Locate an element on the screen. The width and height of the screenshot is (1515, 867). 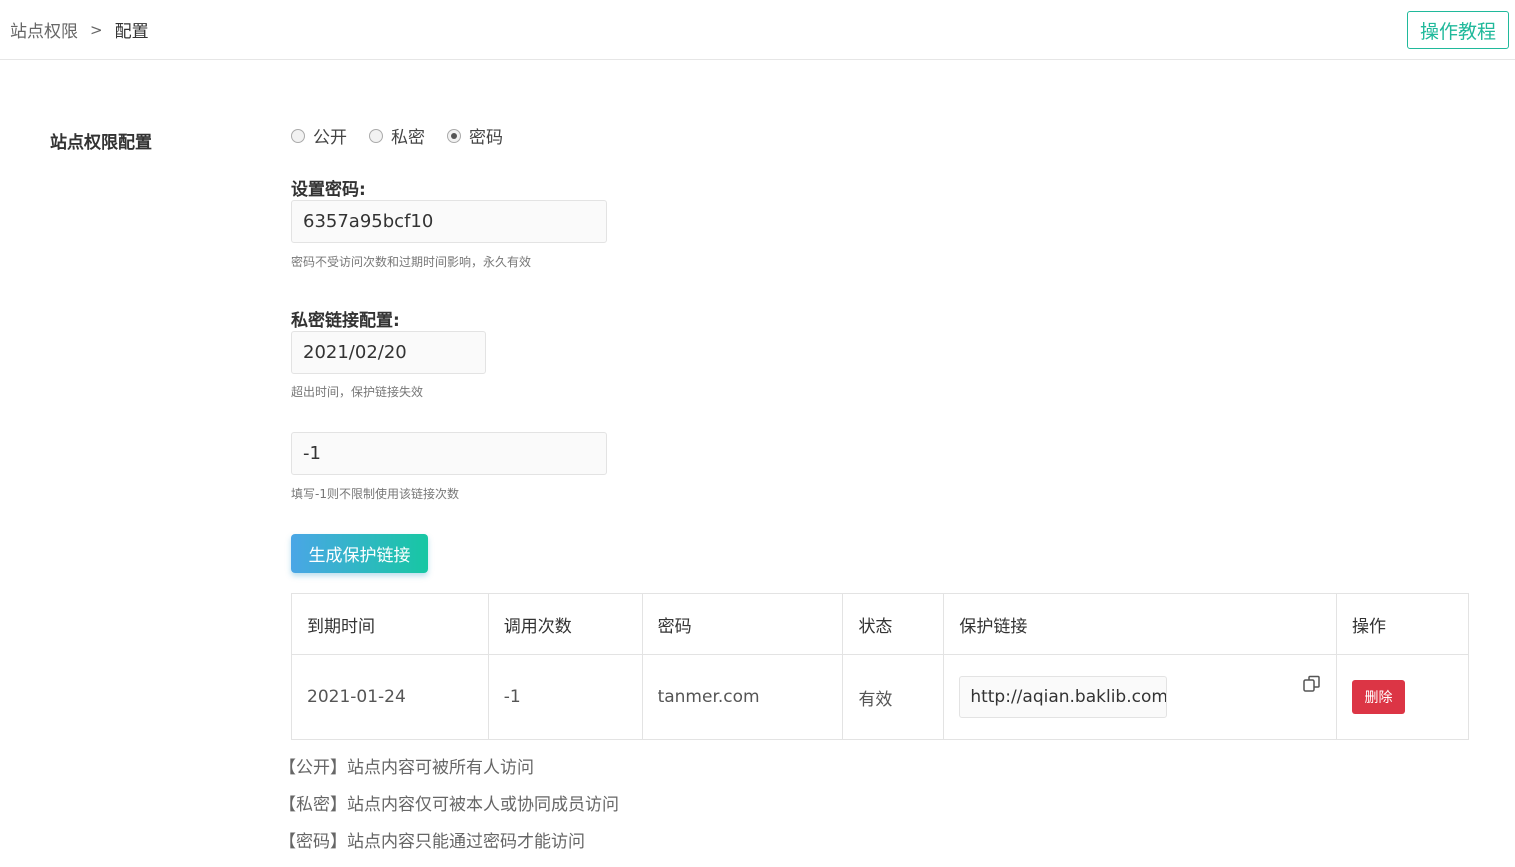
header-count: 调用次数 is located at coordinates (565, 624).